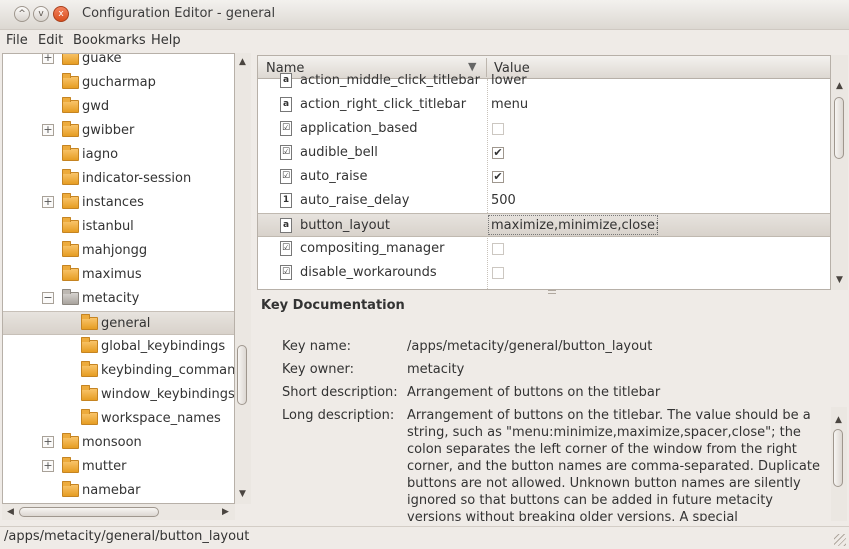  What do you see at coordinates (575, 225) in the screenshot?
I see `key-value: maximize,minimize,close:` at bounding box center [575, 225].